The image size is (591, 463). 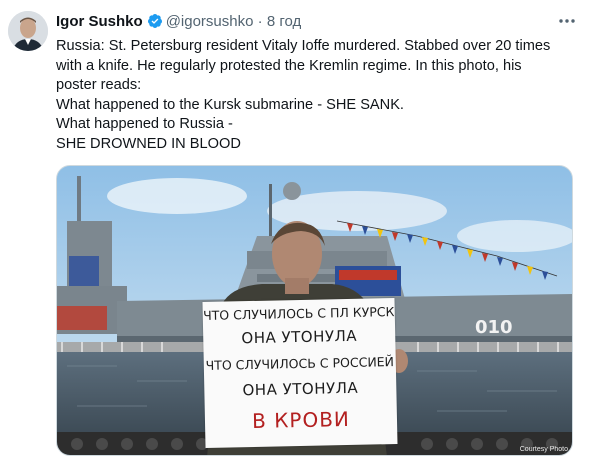 What do you see at coordinates (148, 143) in the screenshot?
I see `tweet-text-line: SHE DROWNED IN BLOOD` at bounding box center [148, 143].